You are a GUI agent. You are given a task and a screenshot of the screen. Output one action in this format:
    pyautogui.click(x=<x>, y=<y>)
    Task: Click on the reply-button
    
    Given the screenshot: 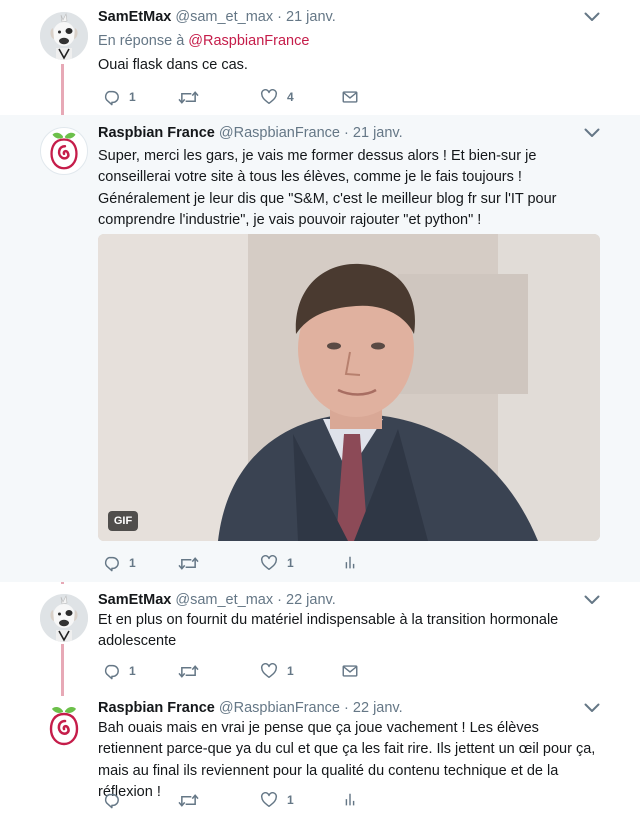 What is the action you would take?
    pyautogui.click(x=115, y=800)
    